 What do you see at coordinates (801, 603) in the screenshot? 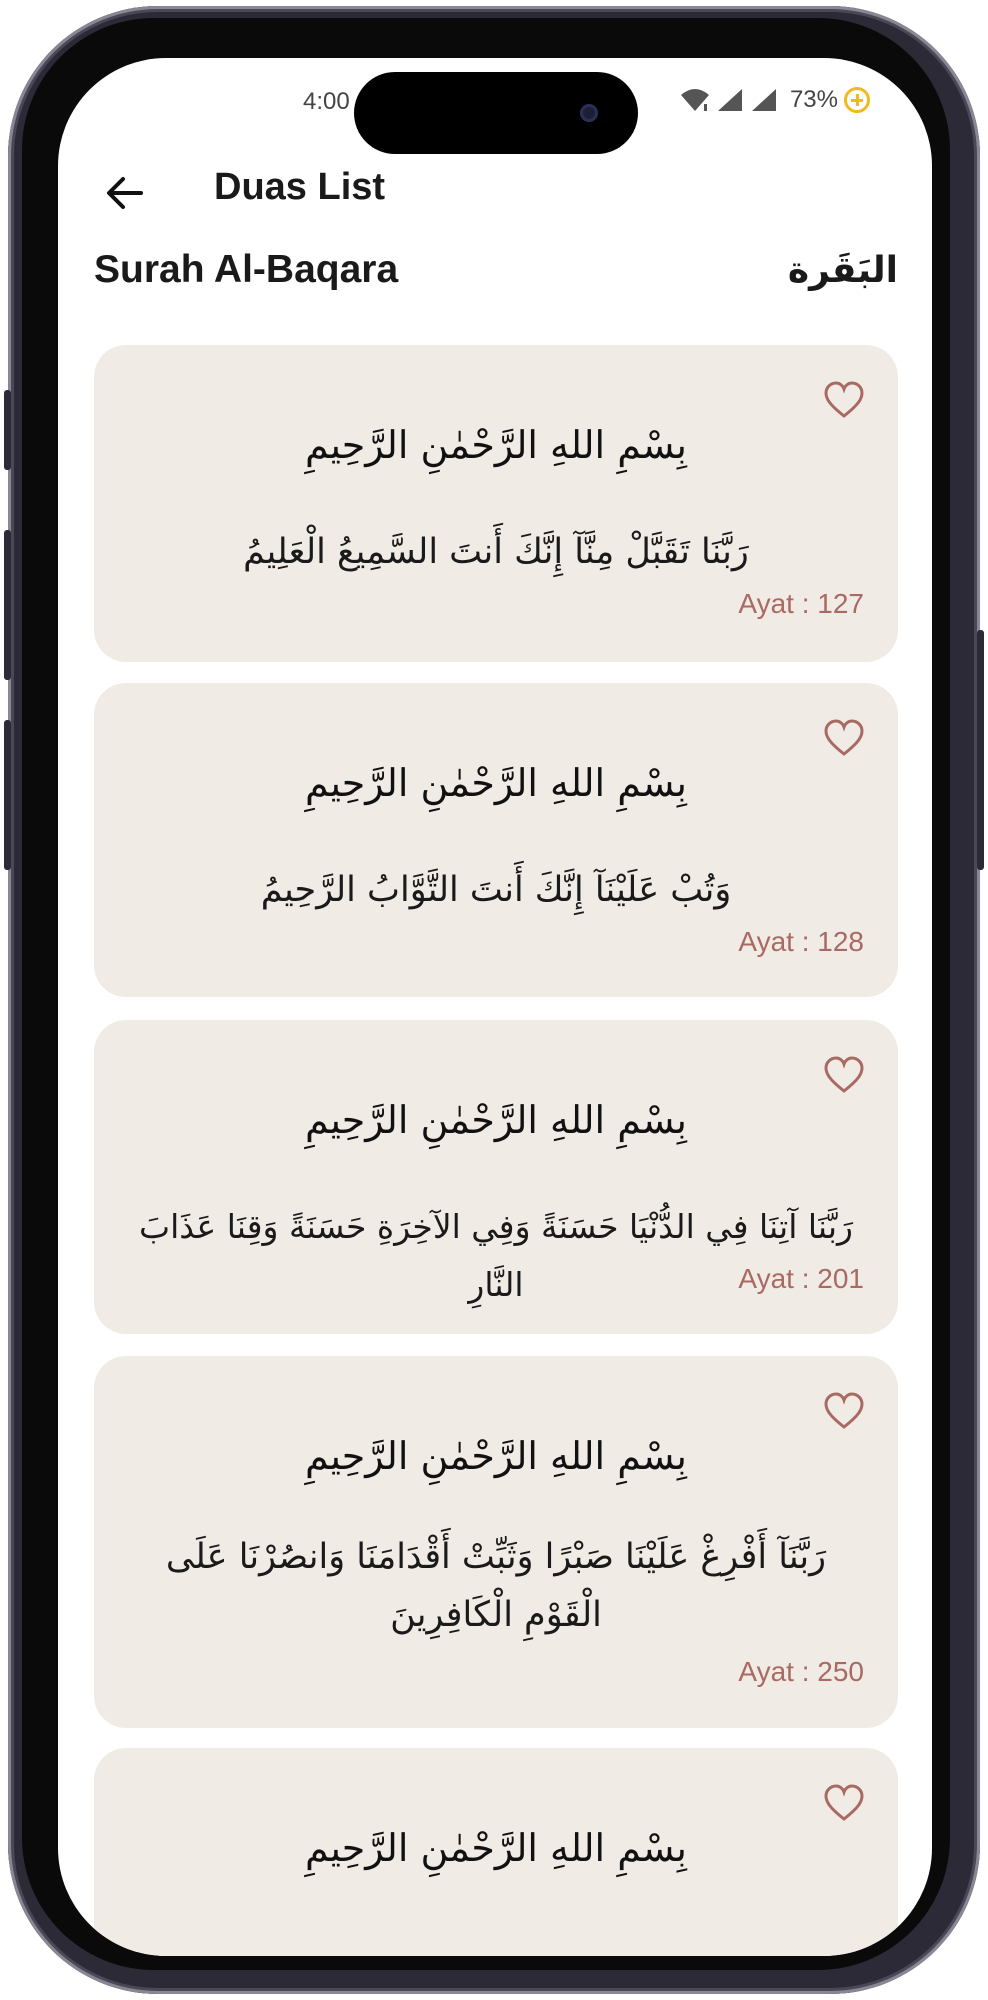
I see `ayat-number: Ayat : 127` at bounding box center [801, 603].